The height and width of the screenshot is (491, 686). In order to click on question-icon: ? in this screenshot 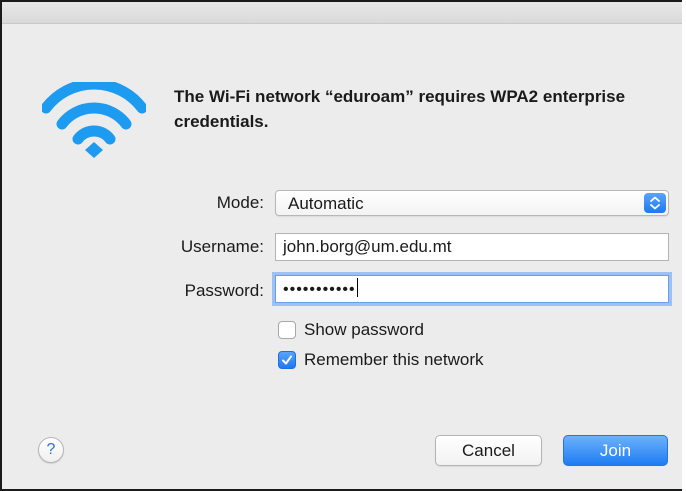, I will do `click(51, 449)`.